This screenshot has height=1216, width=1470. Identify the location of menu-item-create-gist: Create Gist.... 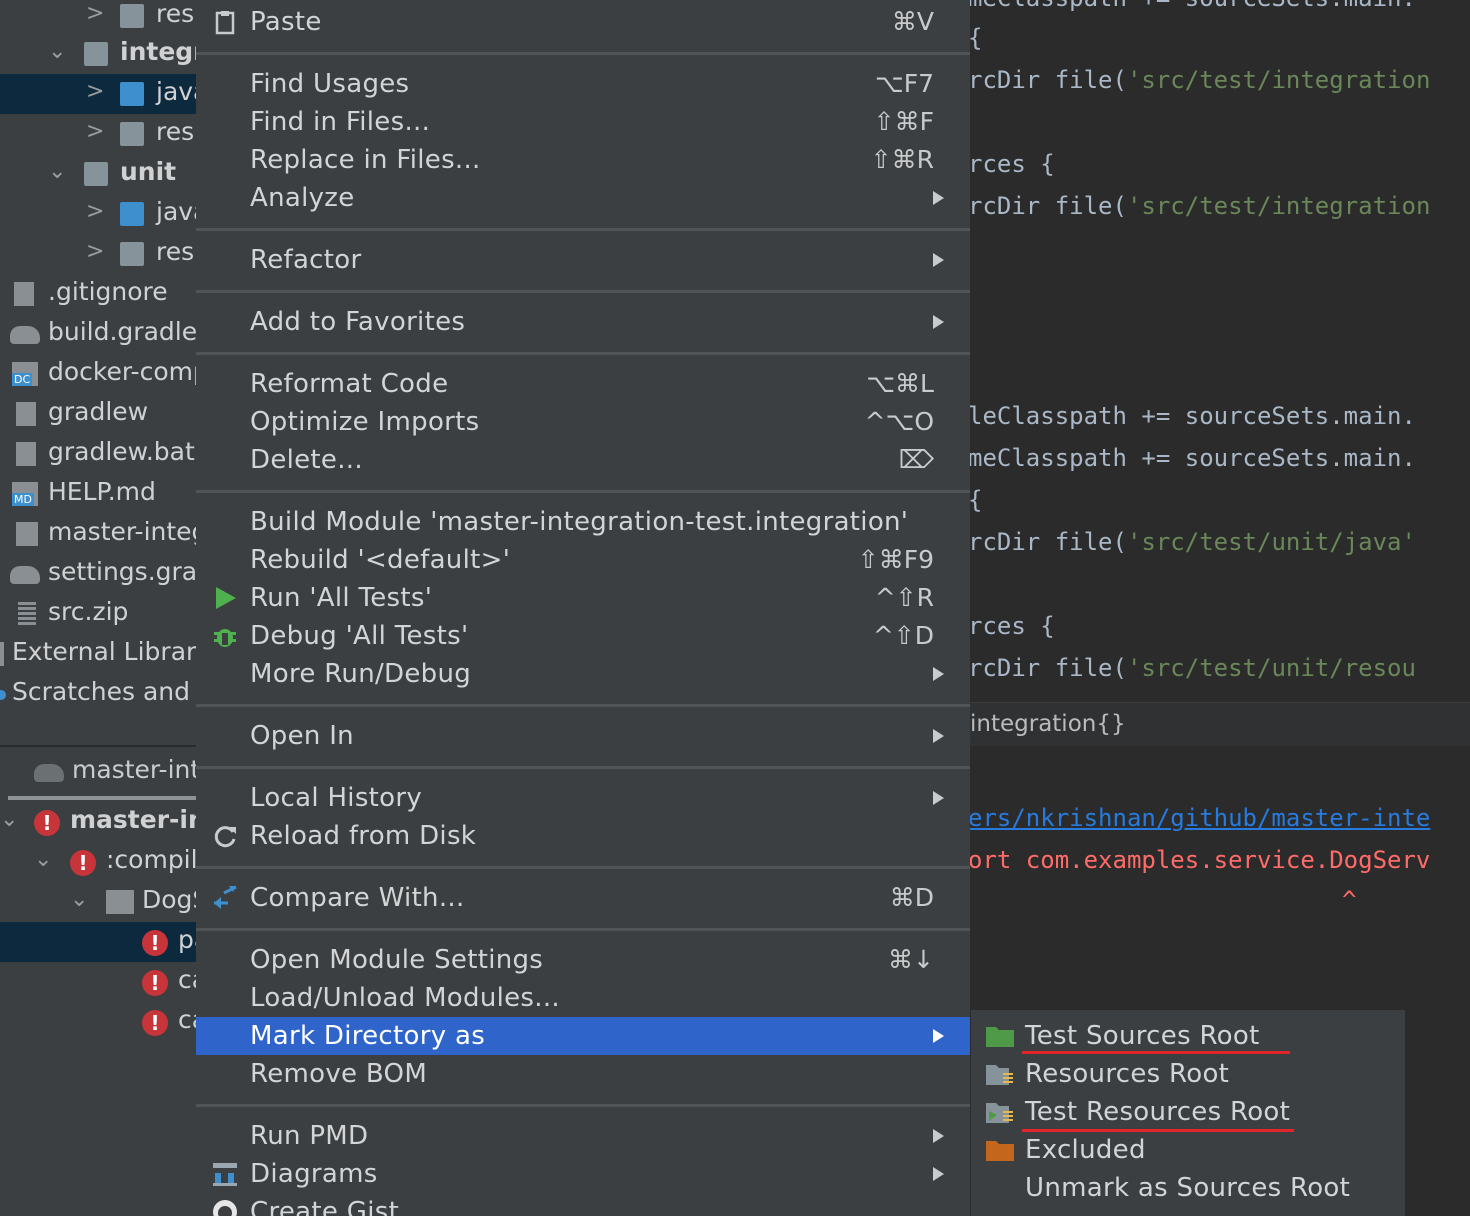
(583, 1204).